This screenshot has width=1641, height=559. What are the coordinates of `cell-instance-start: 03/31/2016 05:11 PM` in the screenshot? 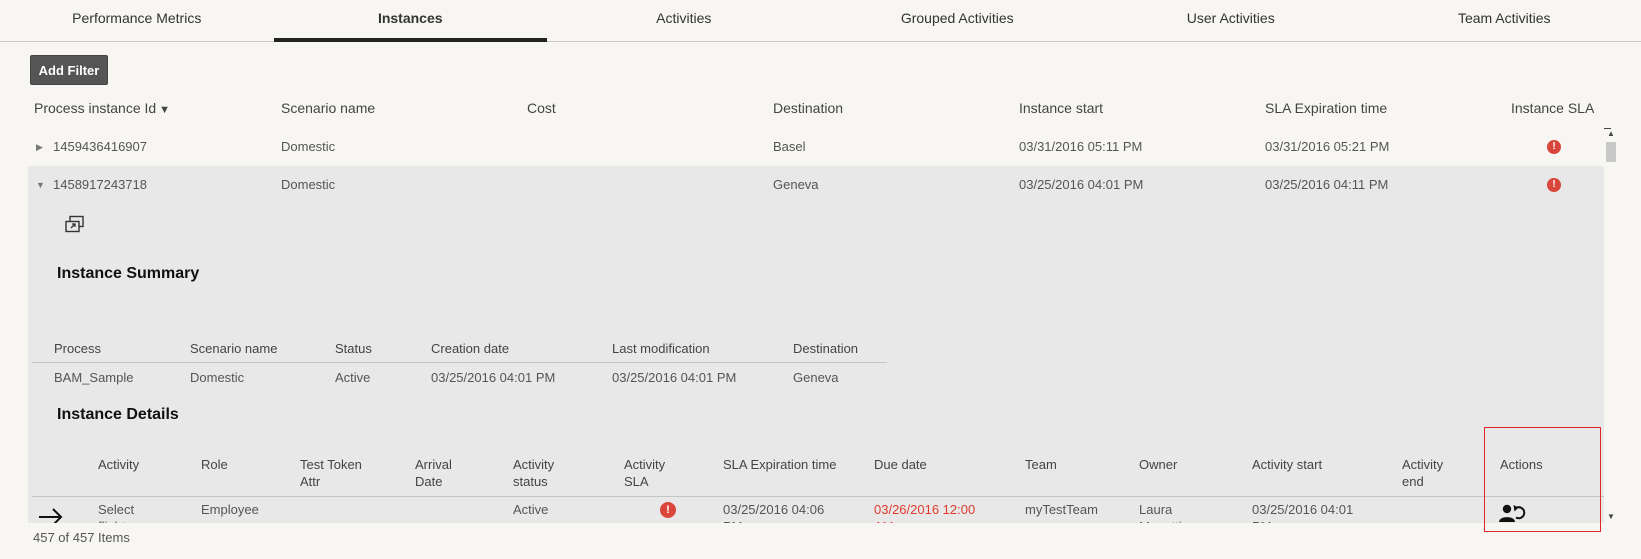 It's located at (1081, 146).